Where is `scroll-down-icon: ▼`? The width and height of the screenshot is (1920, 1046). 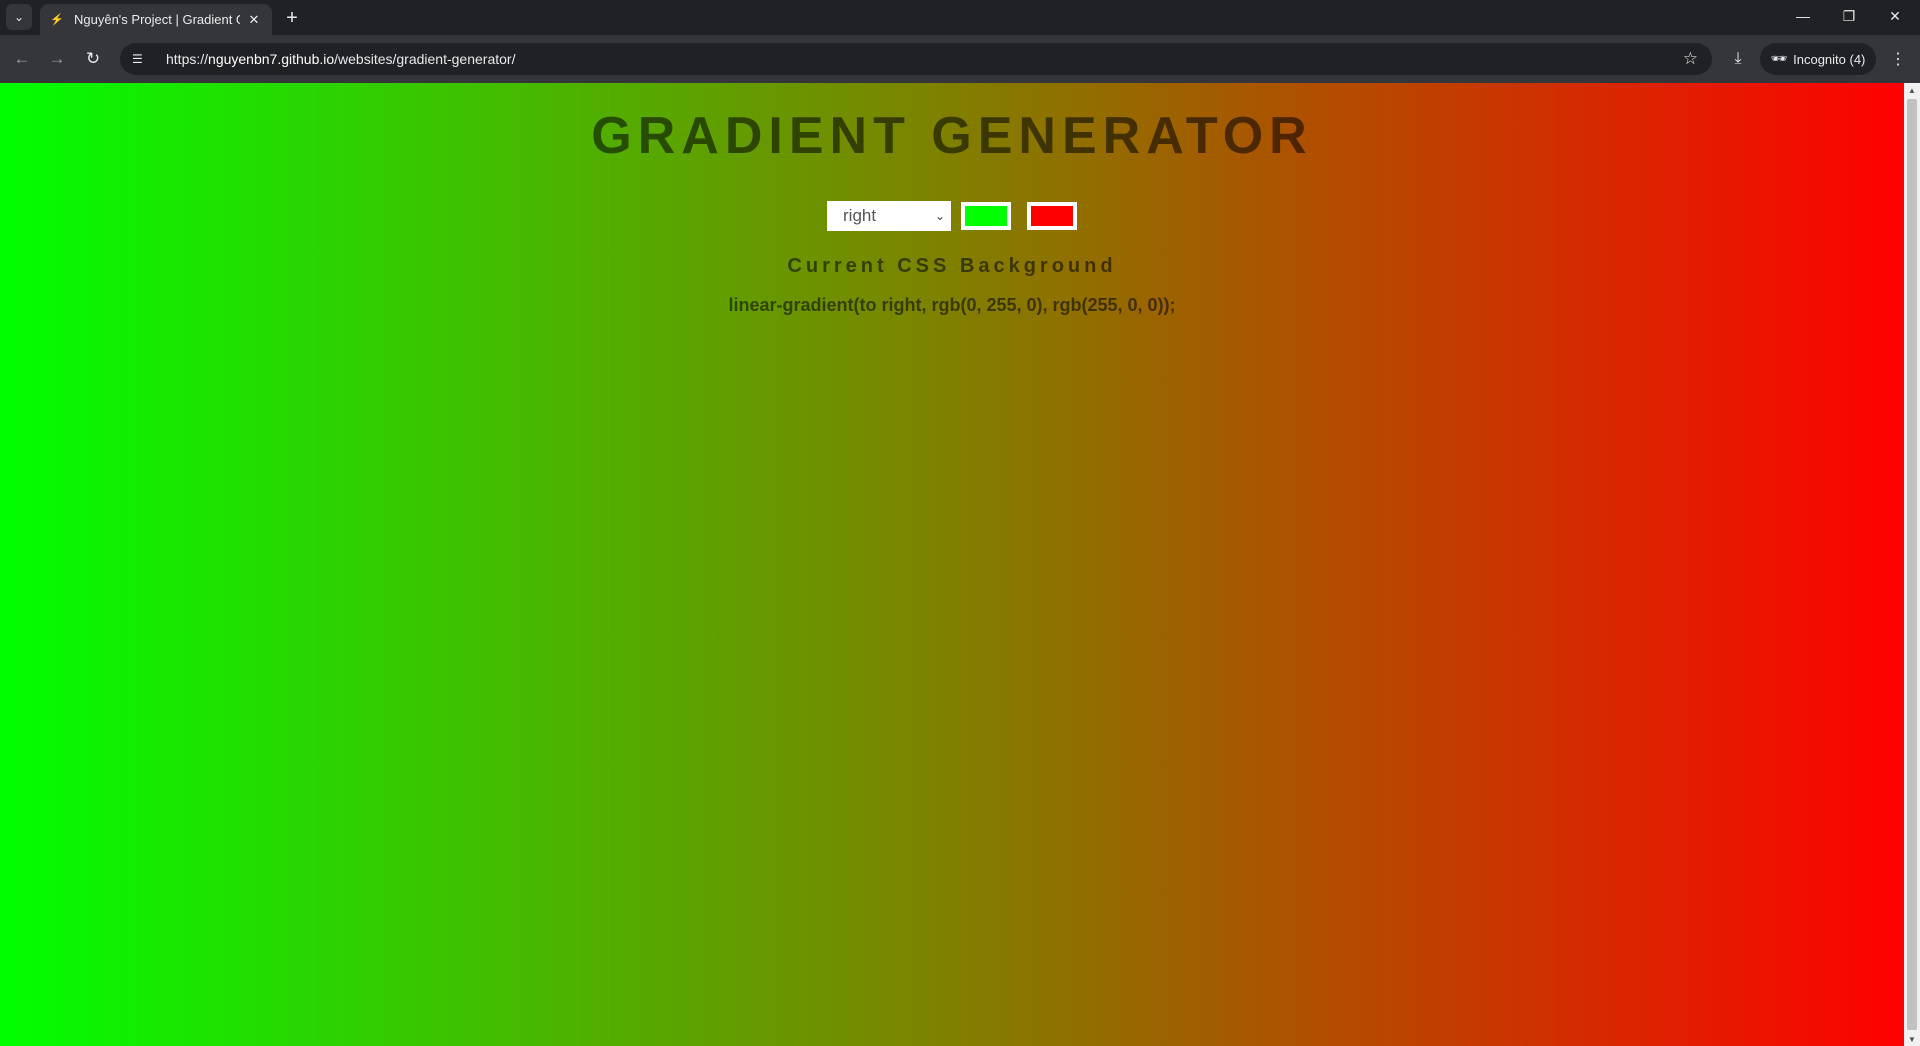
scroll-down-icon: ▼ is located at coordinates (1912, 1039).